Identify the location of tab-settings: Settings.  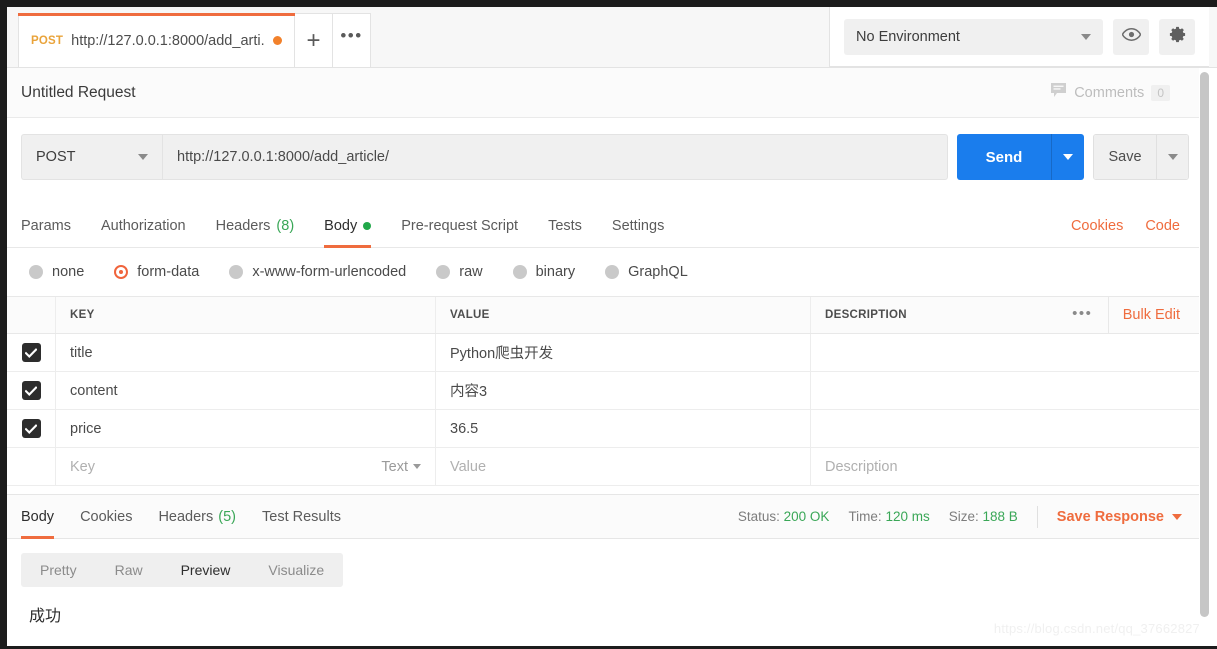
(638, 226).